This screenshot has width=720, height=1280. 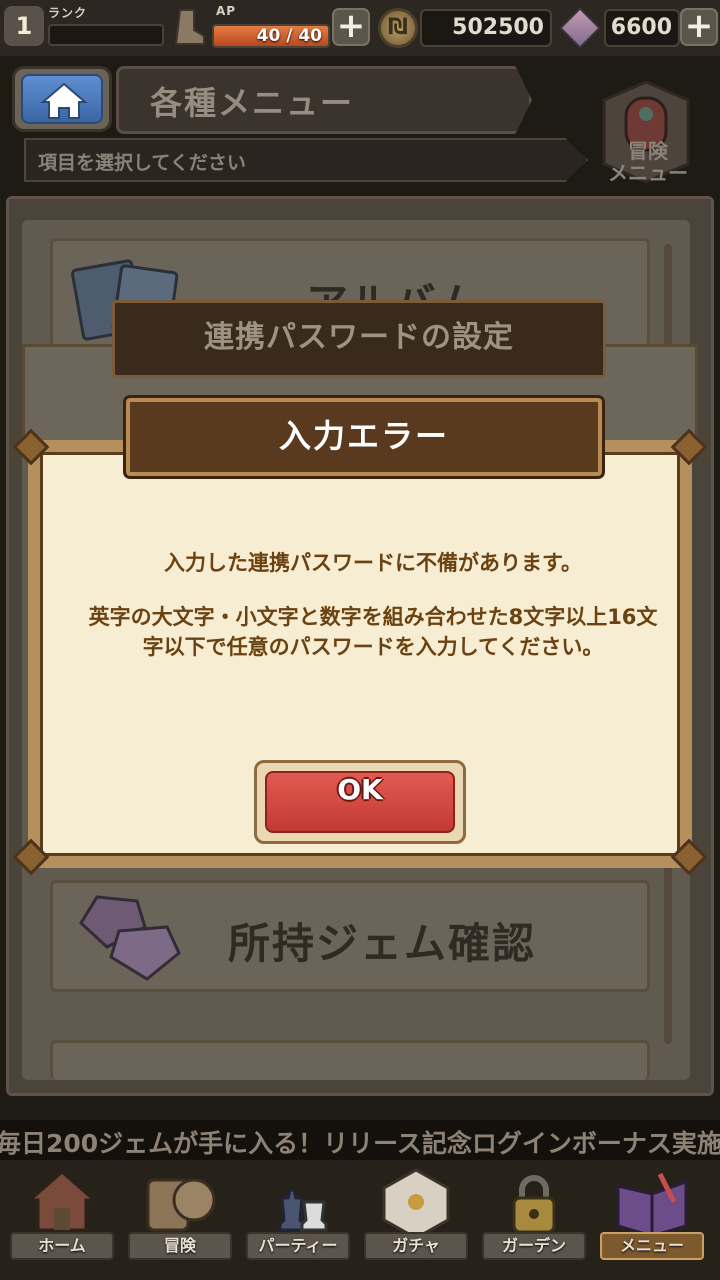 I want to click on compass-icon, so click(x=181, y=1205).